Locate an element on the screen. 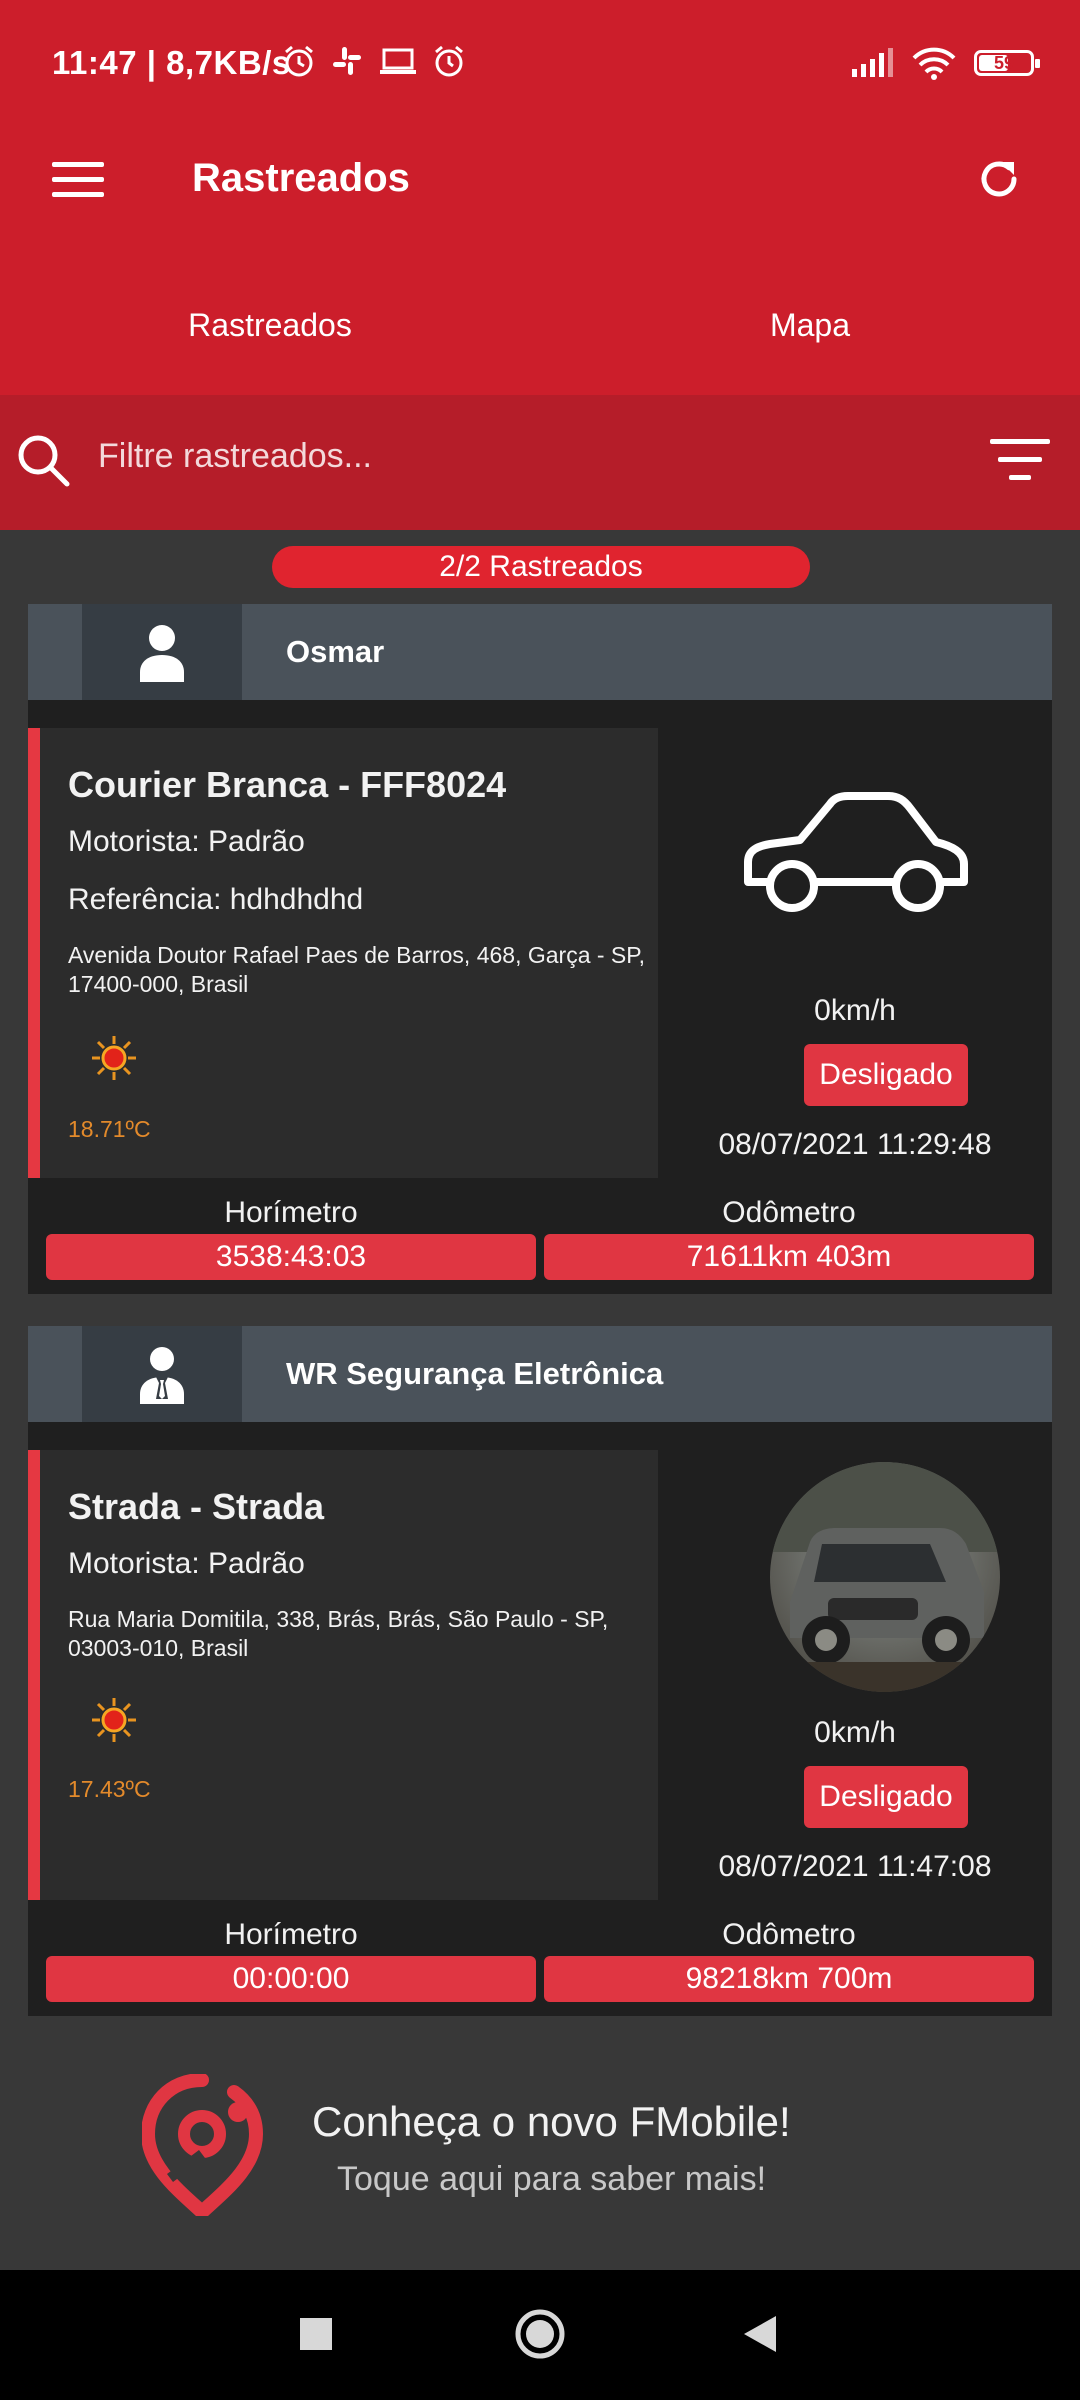 The width and height of the screenshot is (1080, 2400). signal-icon is located at coordinates (872, 62).